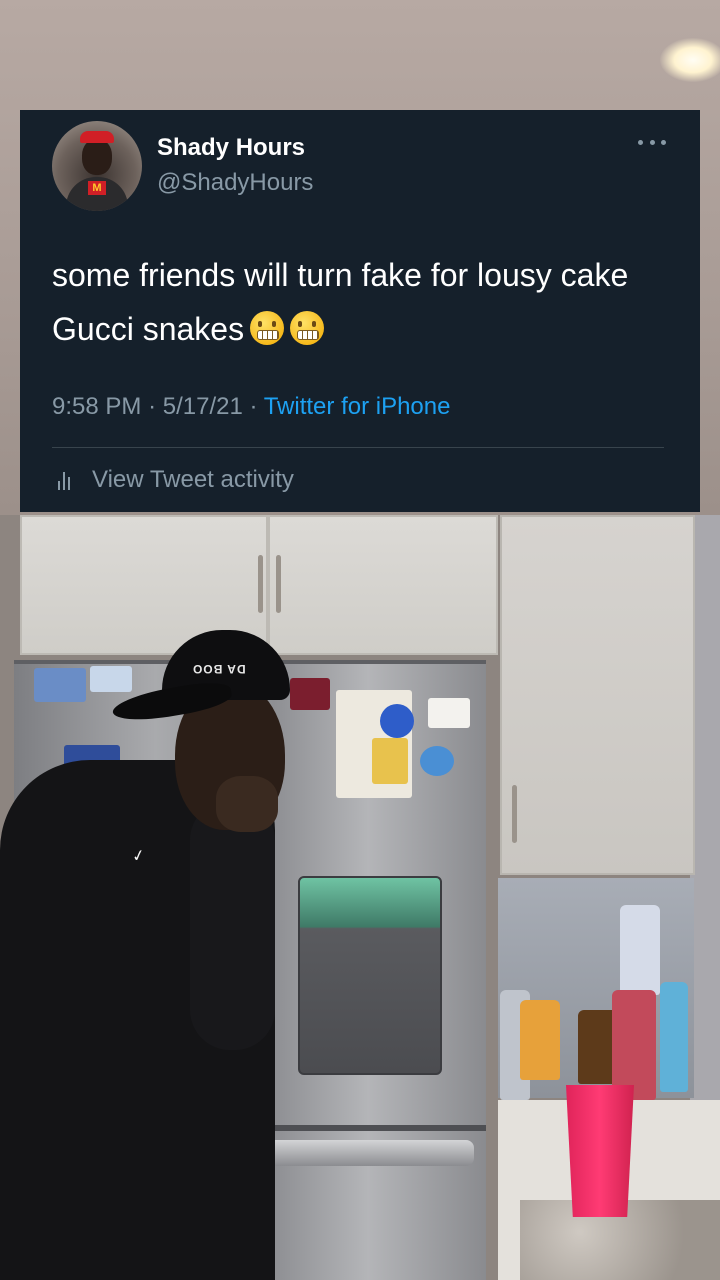 This screenshot has width=720, height=1280. I want to click on display-name: Shady Hours, so click(231, 148).